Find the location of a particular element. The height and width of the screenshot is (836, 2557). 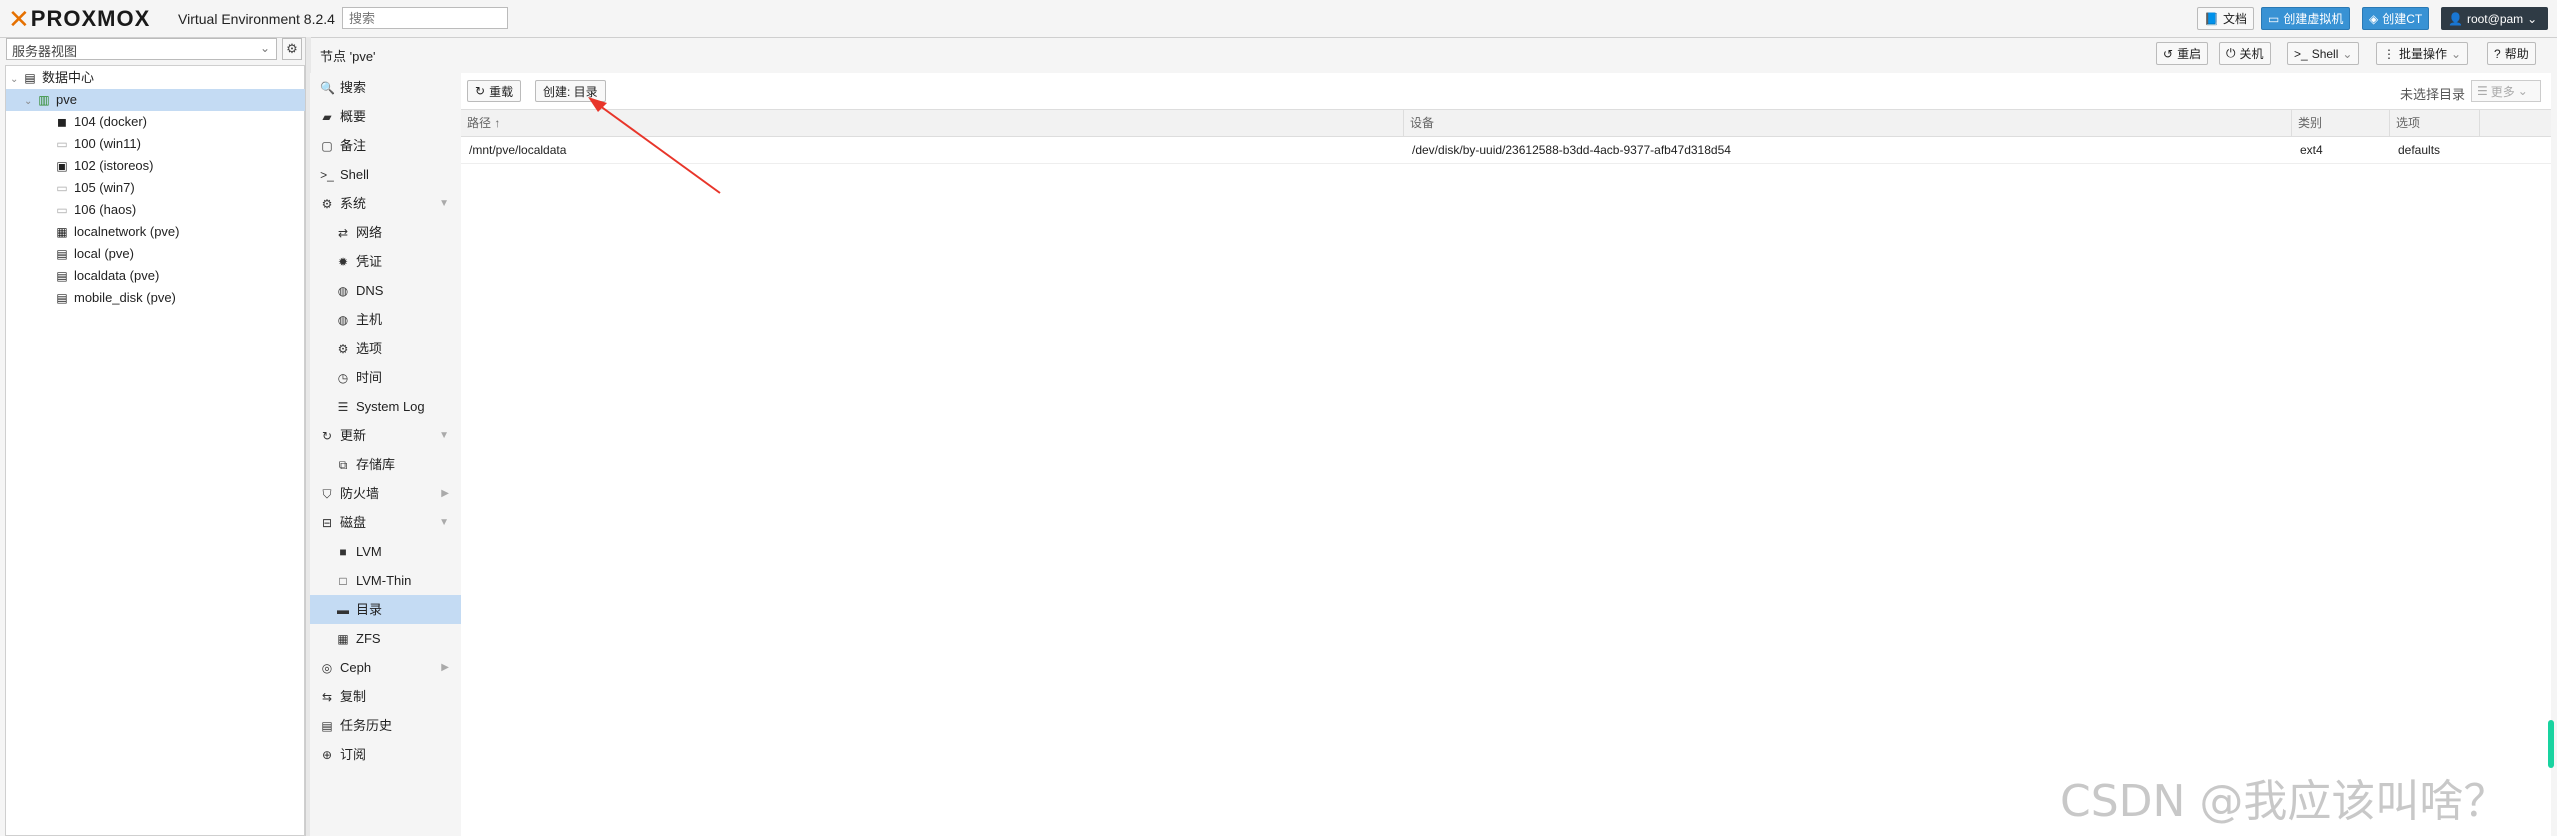

nav-notes: ▢ 备注 is located at coordinates (385, 145).